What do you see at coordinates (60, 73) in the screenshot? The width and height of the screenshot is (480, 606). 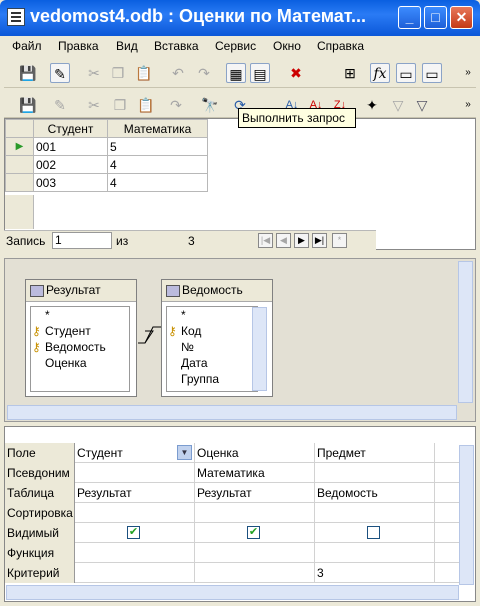 I see `edit-icon: ✎` at bounding box center [60, 73].